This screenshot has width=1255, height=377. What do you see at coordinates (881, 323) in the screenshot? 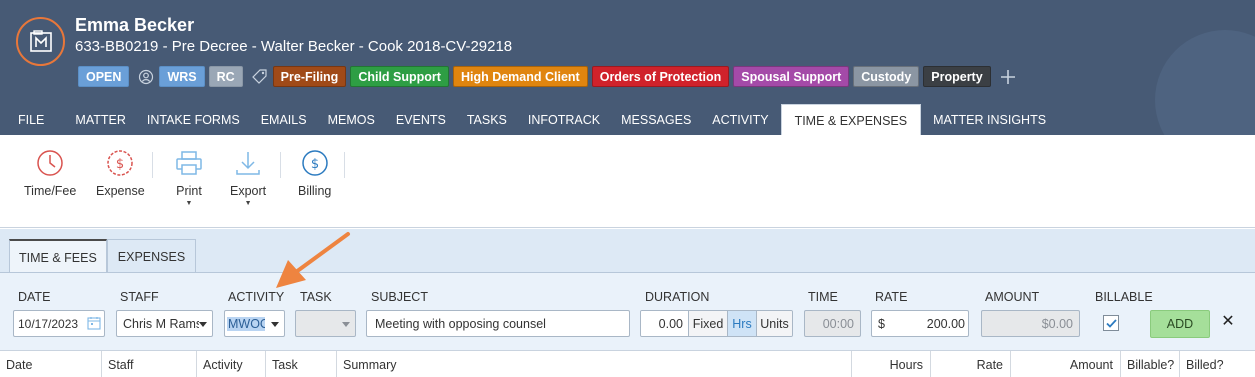
I see `rate-currency: $` at bounding box center [881, 323].